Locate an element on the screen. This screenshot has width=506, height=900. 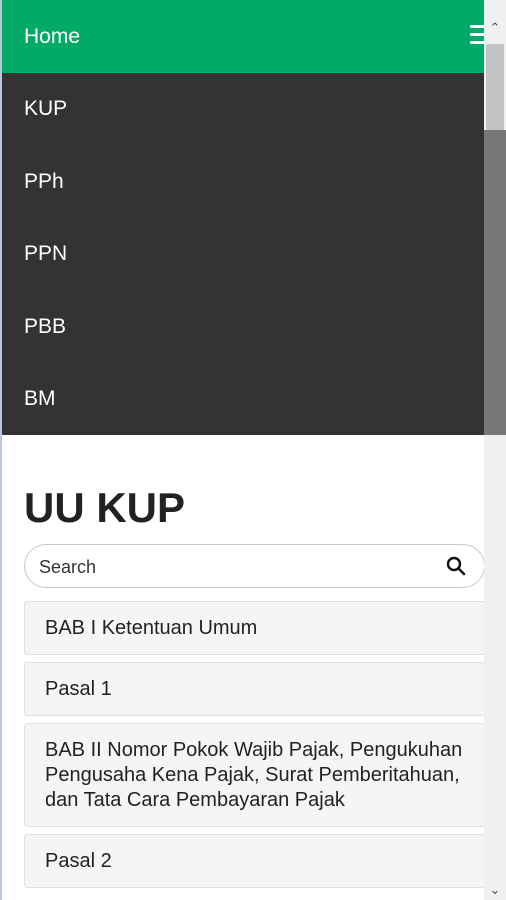
home-link: Home is located at coordinates (52, 37).